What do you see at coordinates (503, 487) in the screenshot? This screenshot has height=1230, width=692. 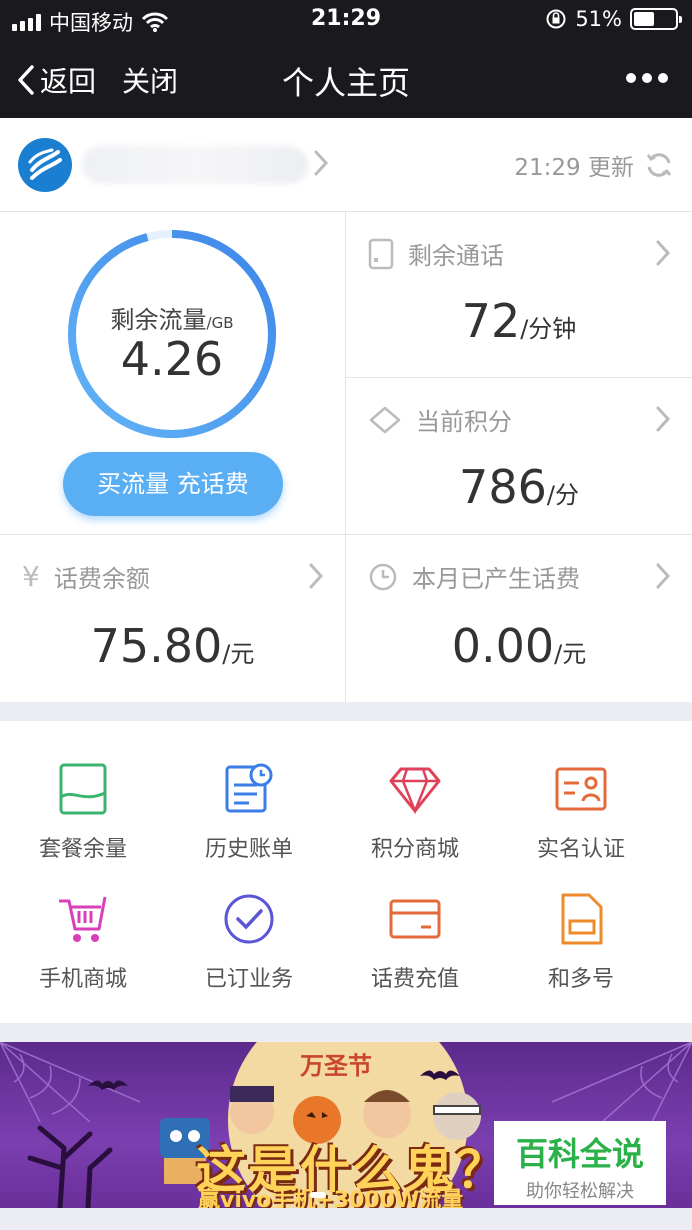 I see `points-value: 786` at bounding box center [503, 487].